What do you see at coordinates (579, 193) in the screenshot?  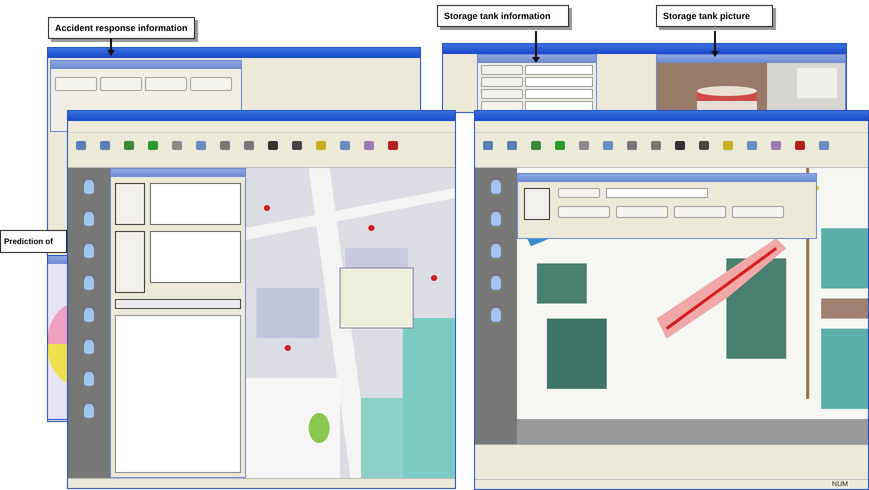 I see `time-button` at bounding box center [579, 193].